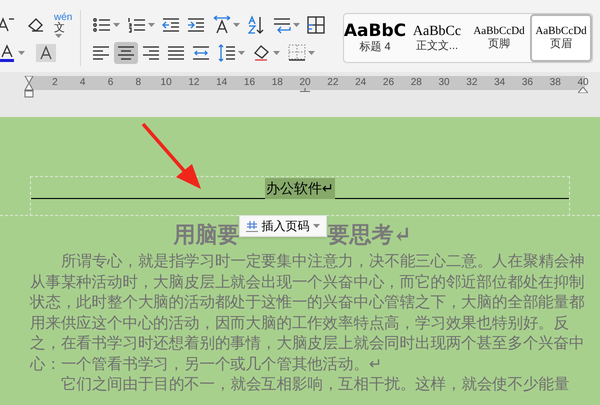 The image size is (600, 405). What do you see at coordinates (256, 25) in the screenshot?
I see `sort-icon` at bounding box center [256, 25].